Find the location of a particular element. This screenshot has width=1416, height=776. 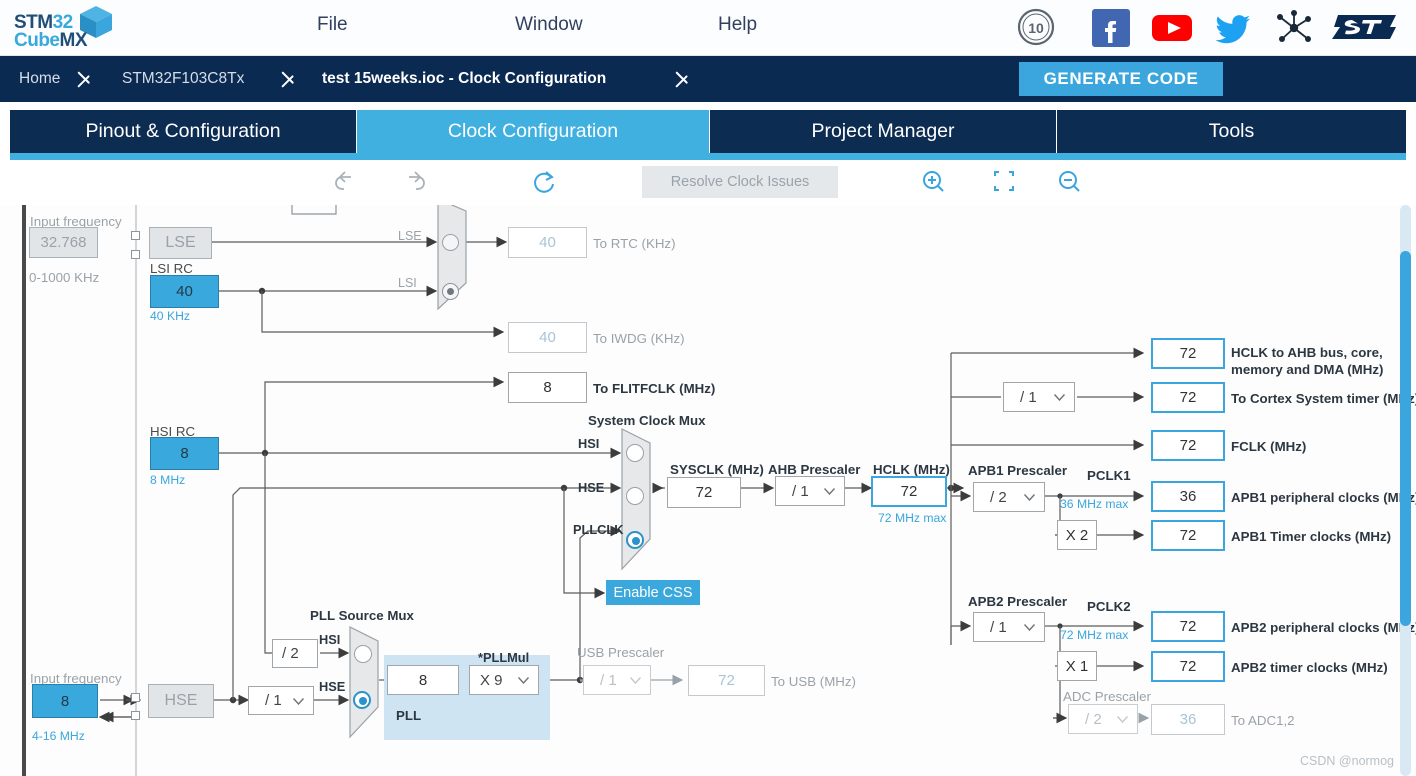

hse-box: HSE is located at coordinates (181, 701).